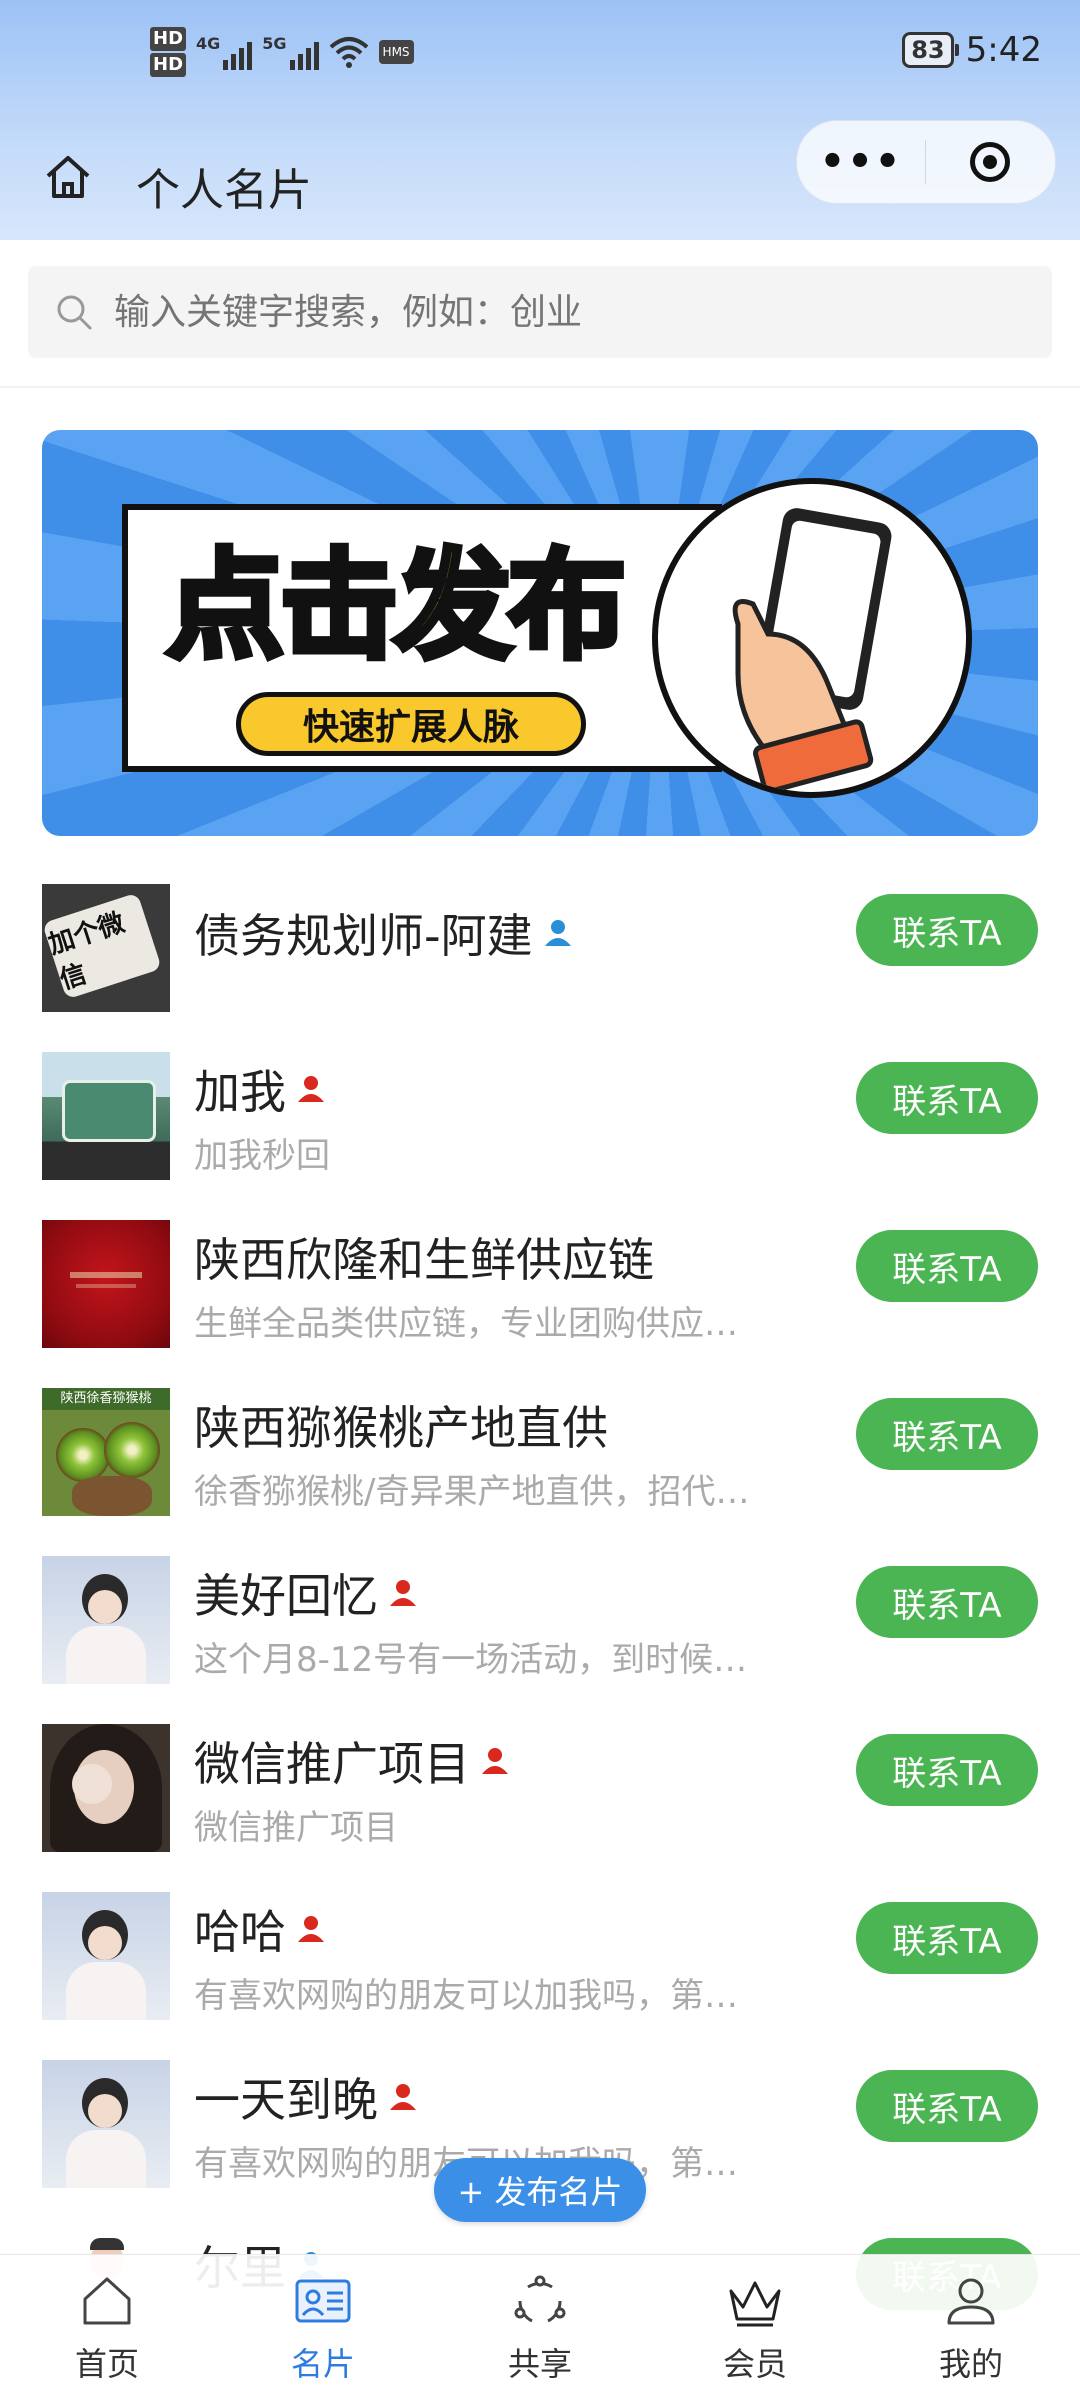 The height and width of the screenshot is (2401, 1080). What do you see at coordinates (323, 2301) in the screenshot?
I see `card-icon` at bounding box center [323, 2301].